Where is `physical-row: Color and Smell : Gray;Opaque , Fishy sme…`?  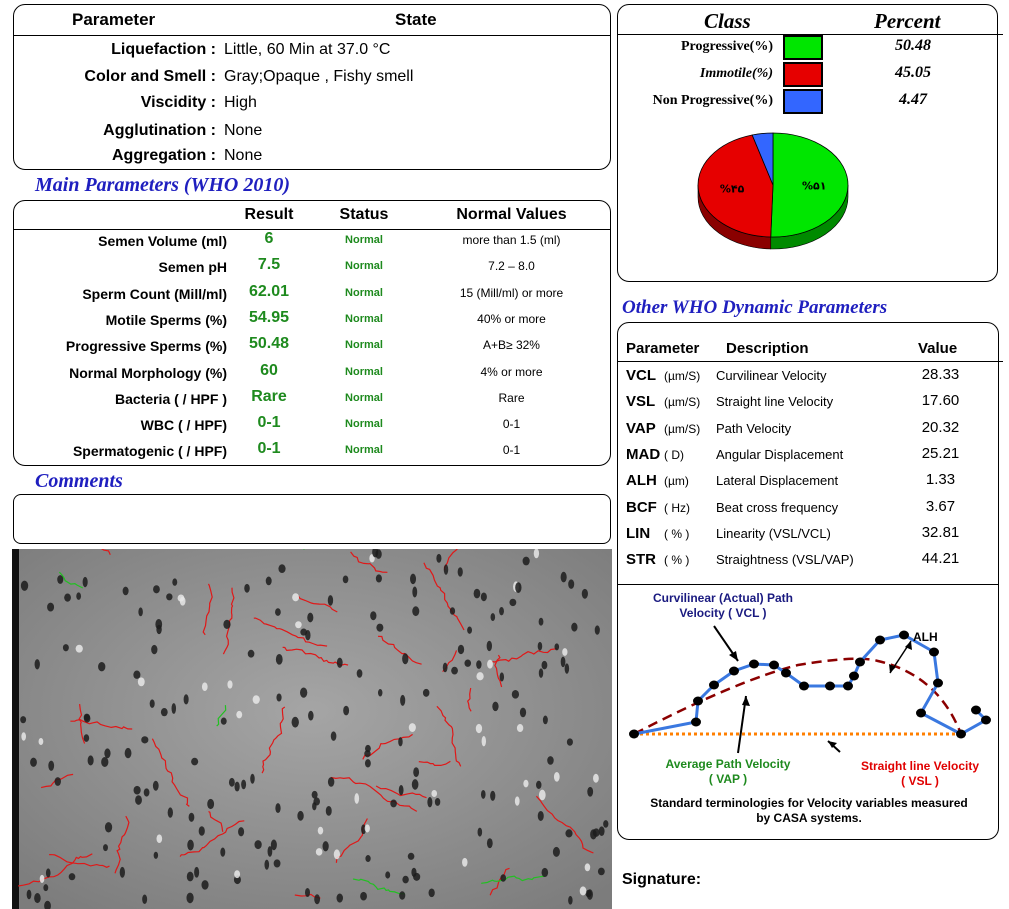
physical-row: Color and Smell : Gray;Opaque , Fishy sme… is located at coordinates (313, 78).